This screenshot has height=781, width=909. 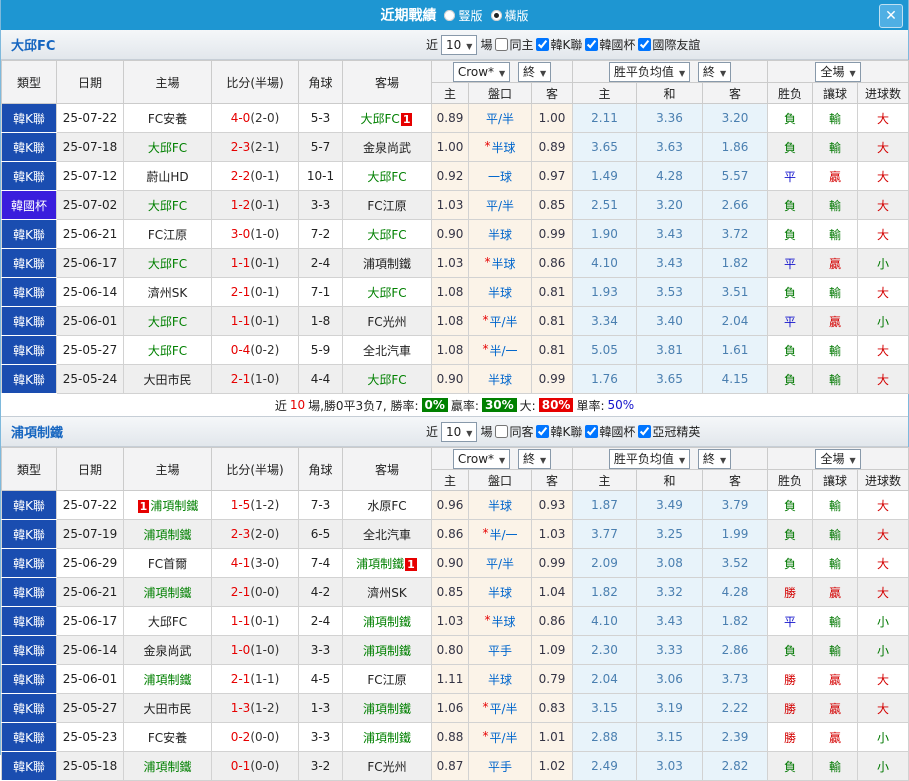 I want to click on cell-score: 4-1(3-0), so click(x=255, y=563).